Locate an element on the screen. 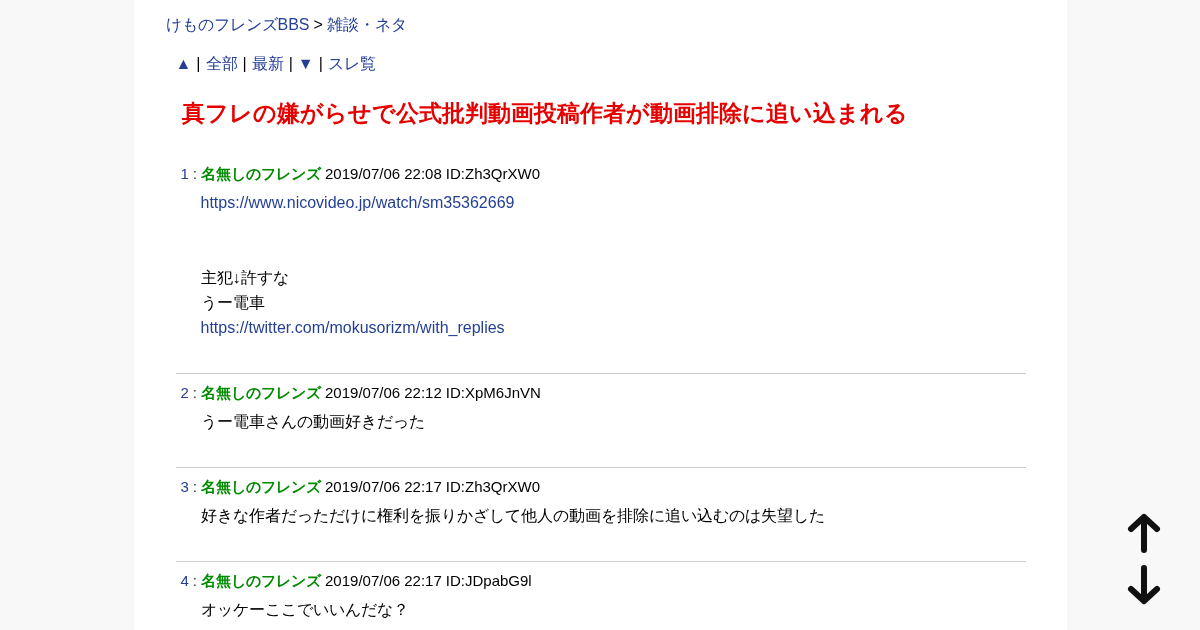 The image size is (1200, 630). breadcrumb-link: けものフレンズBBS is located at coordinates (237, 25).